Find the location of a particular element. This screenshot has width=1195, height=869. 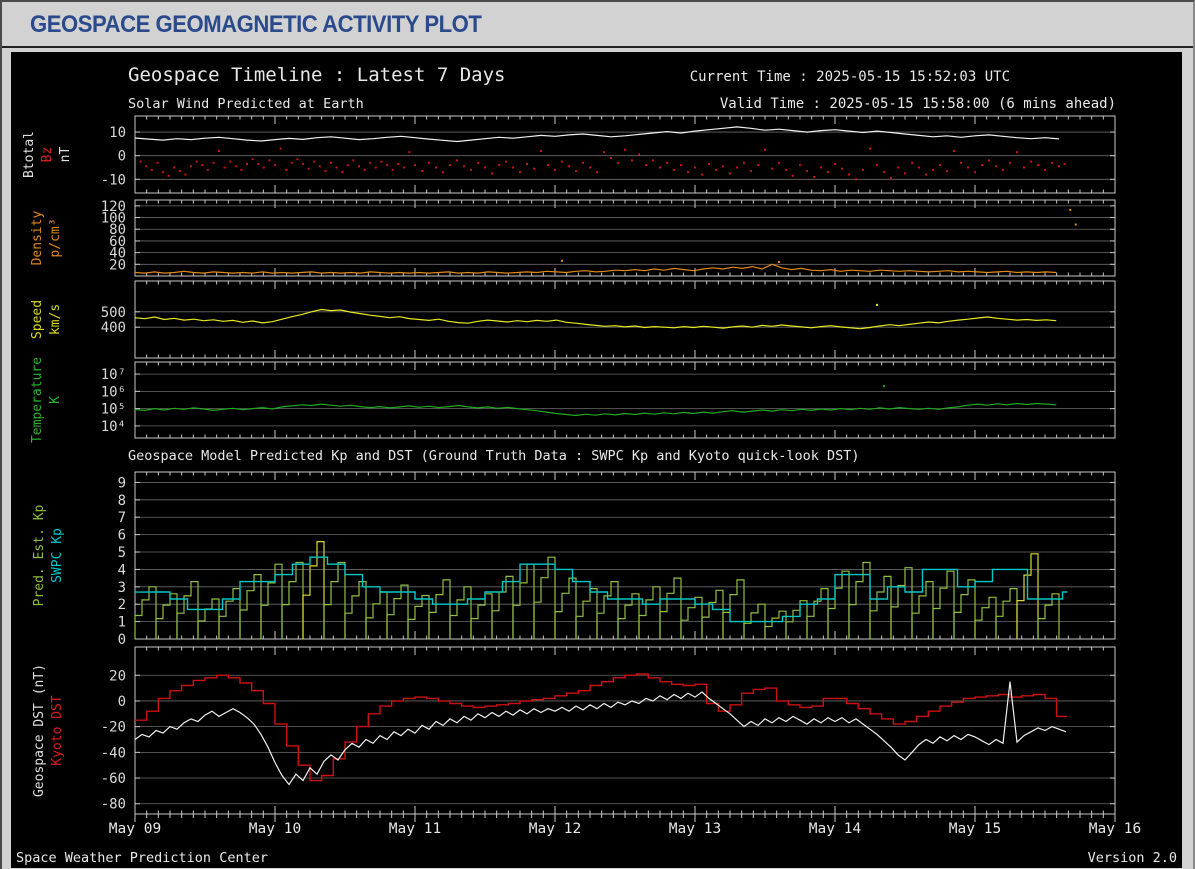

svg-text: km/s is located at coordinates (55, 319).